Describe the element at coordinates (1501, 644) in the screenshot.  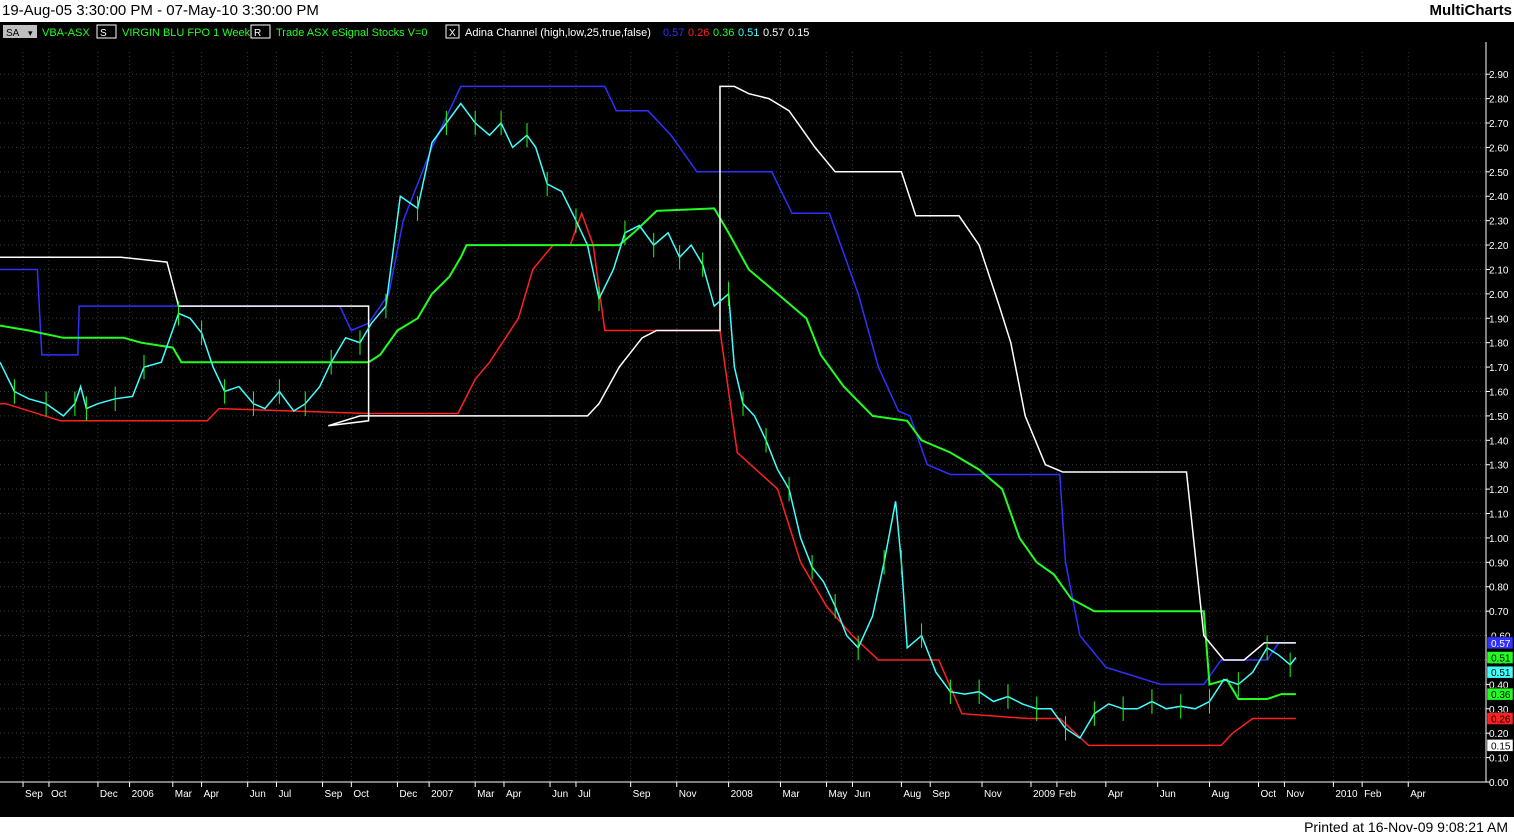
I see `price-label-text: 0.57` at that location.